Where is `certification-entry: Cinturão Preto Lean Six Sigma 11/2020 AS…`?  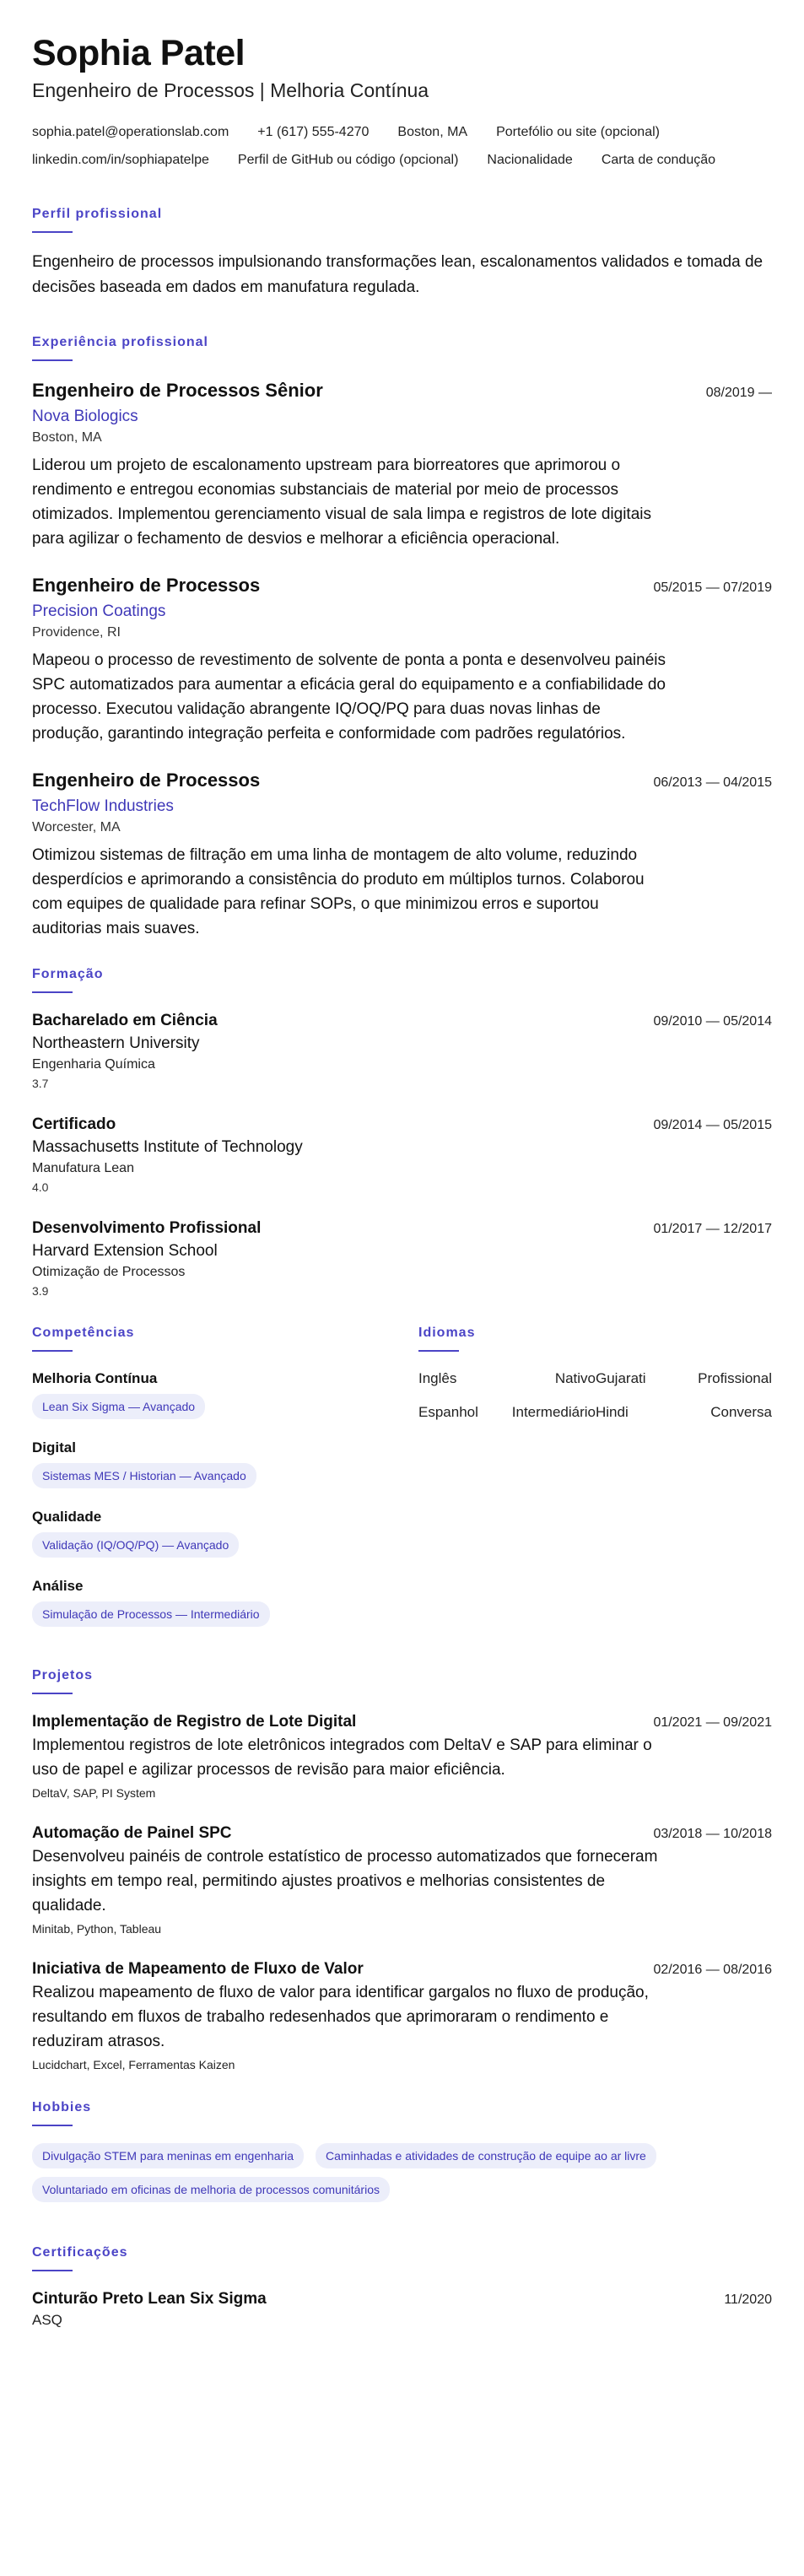
certification-entry: Cinturão Preto Lean Six Sigma 11/2020 AS… is located at coordinates (402, 2309).